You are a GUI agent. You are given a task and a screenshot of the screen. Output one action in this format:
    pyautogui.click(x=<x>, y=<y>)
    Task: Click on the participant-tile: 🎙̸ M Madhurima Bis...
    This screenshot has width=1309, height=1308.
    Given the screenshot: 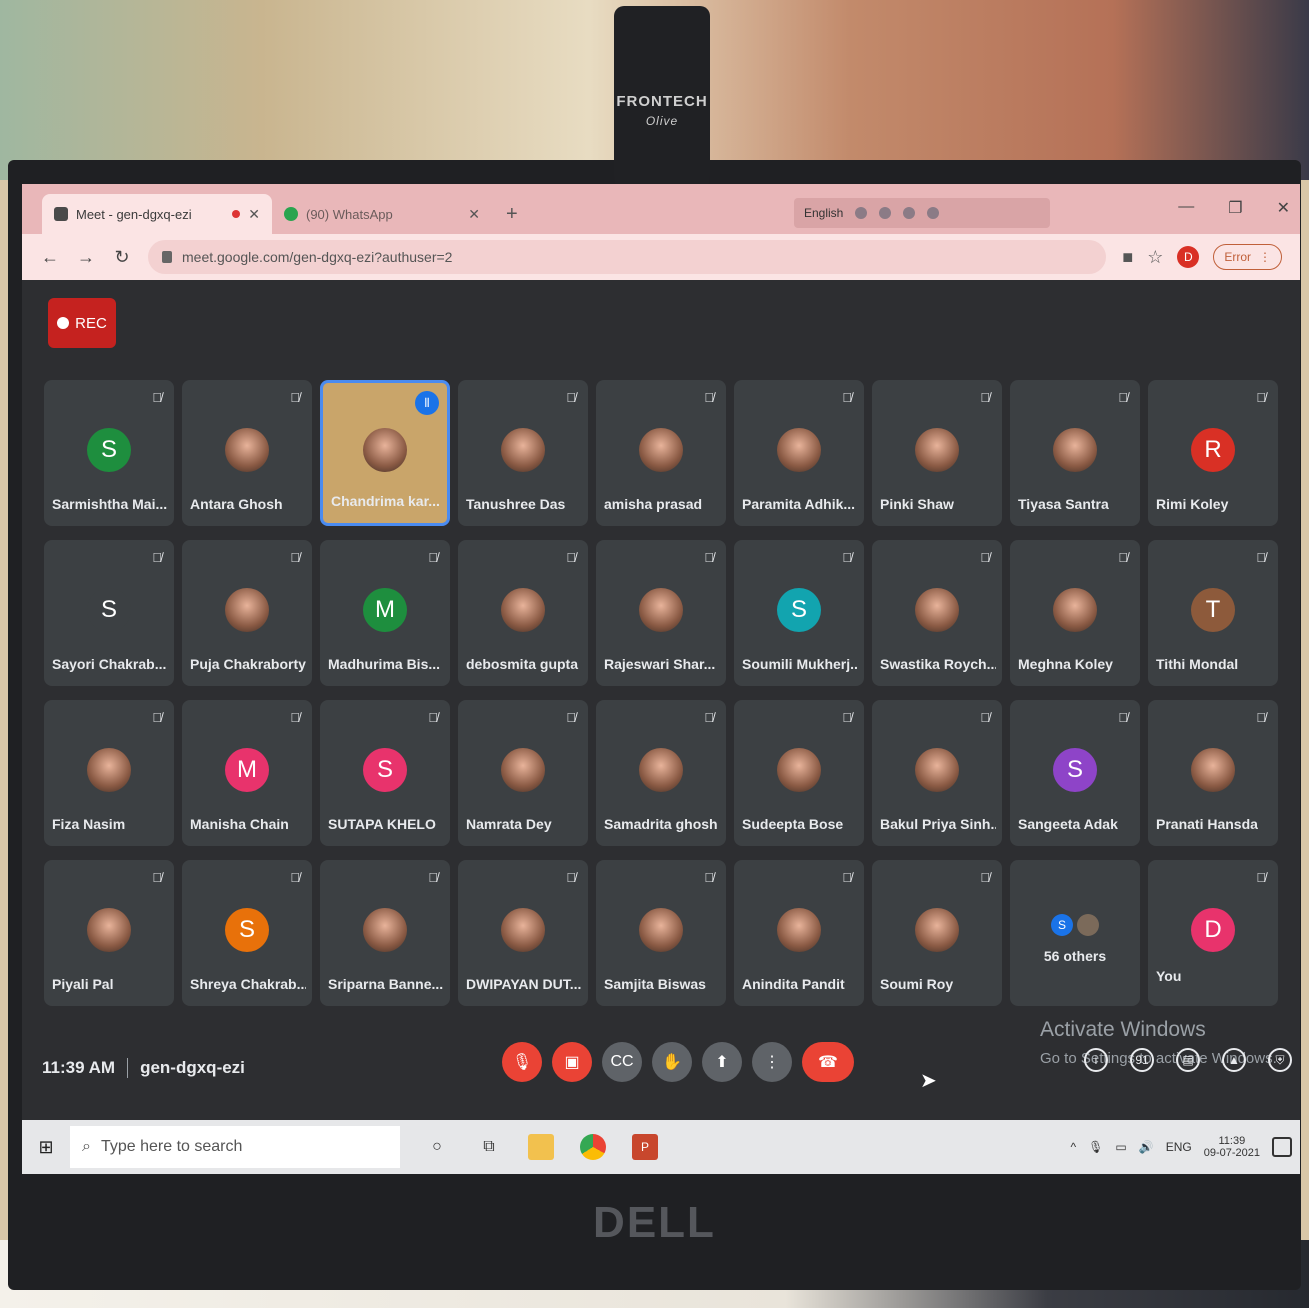 What is the action you would take?
    pyautogui.click(x=385, y=613)
    